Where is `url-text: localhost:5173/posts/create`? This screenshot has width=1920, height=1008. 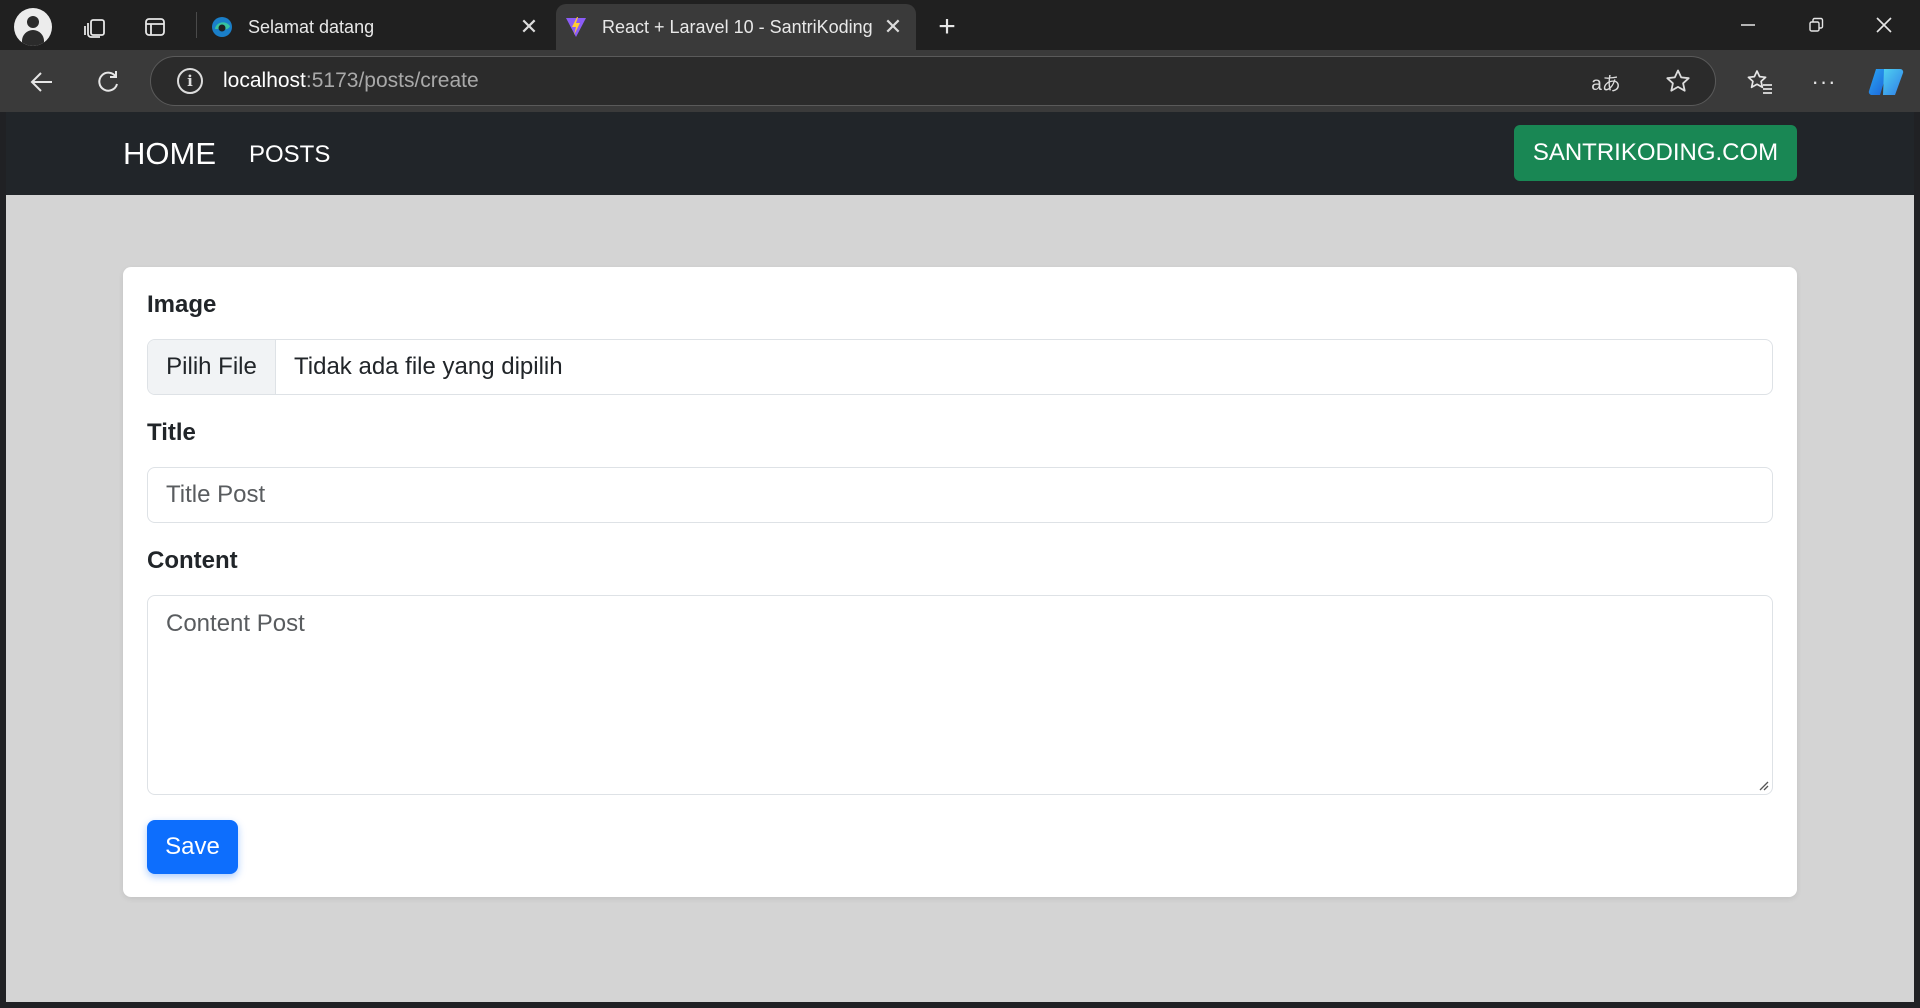 url-text: localhost:5173/posts/create is located at coordinates (351, 80).